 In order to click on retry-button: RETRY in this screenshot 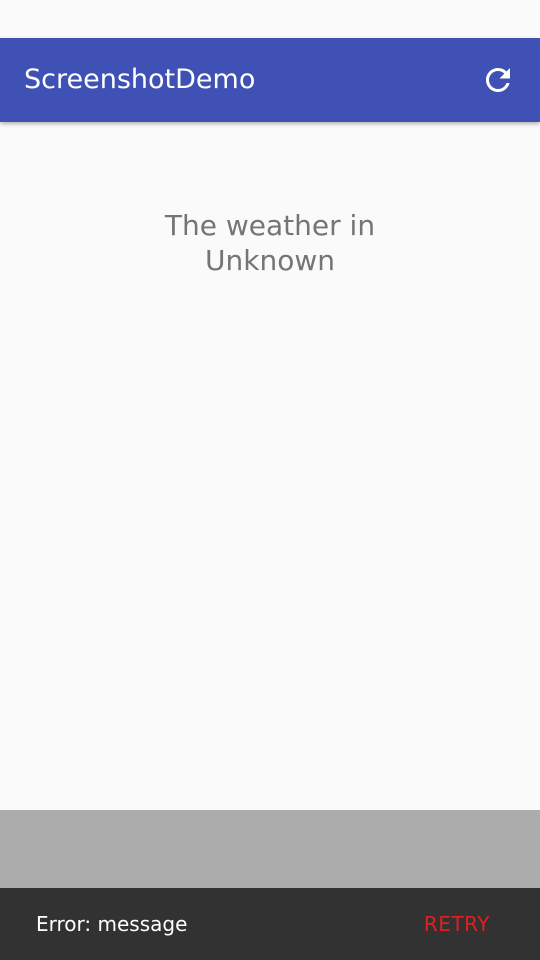, I will do `click(457, 924)`.